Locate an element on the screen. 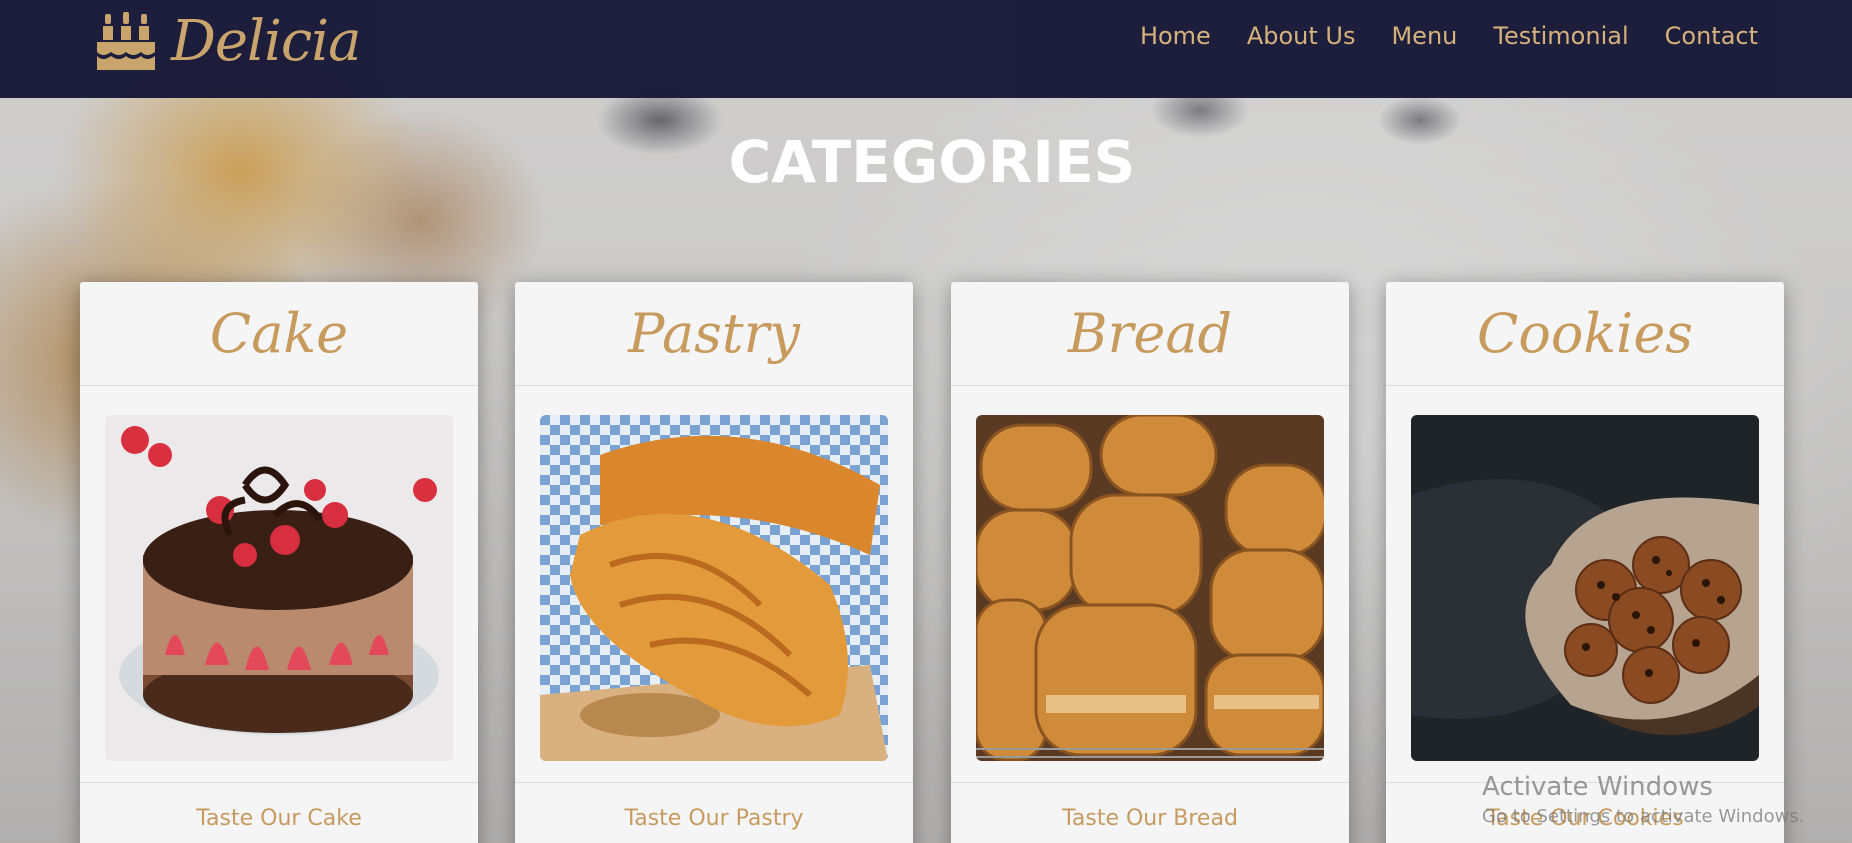 Image resolution: width=1852 pixels, height=843 pixels. taste-cake-link: Taste Our Cake is located at coordinates (279, 818).